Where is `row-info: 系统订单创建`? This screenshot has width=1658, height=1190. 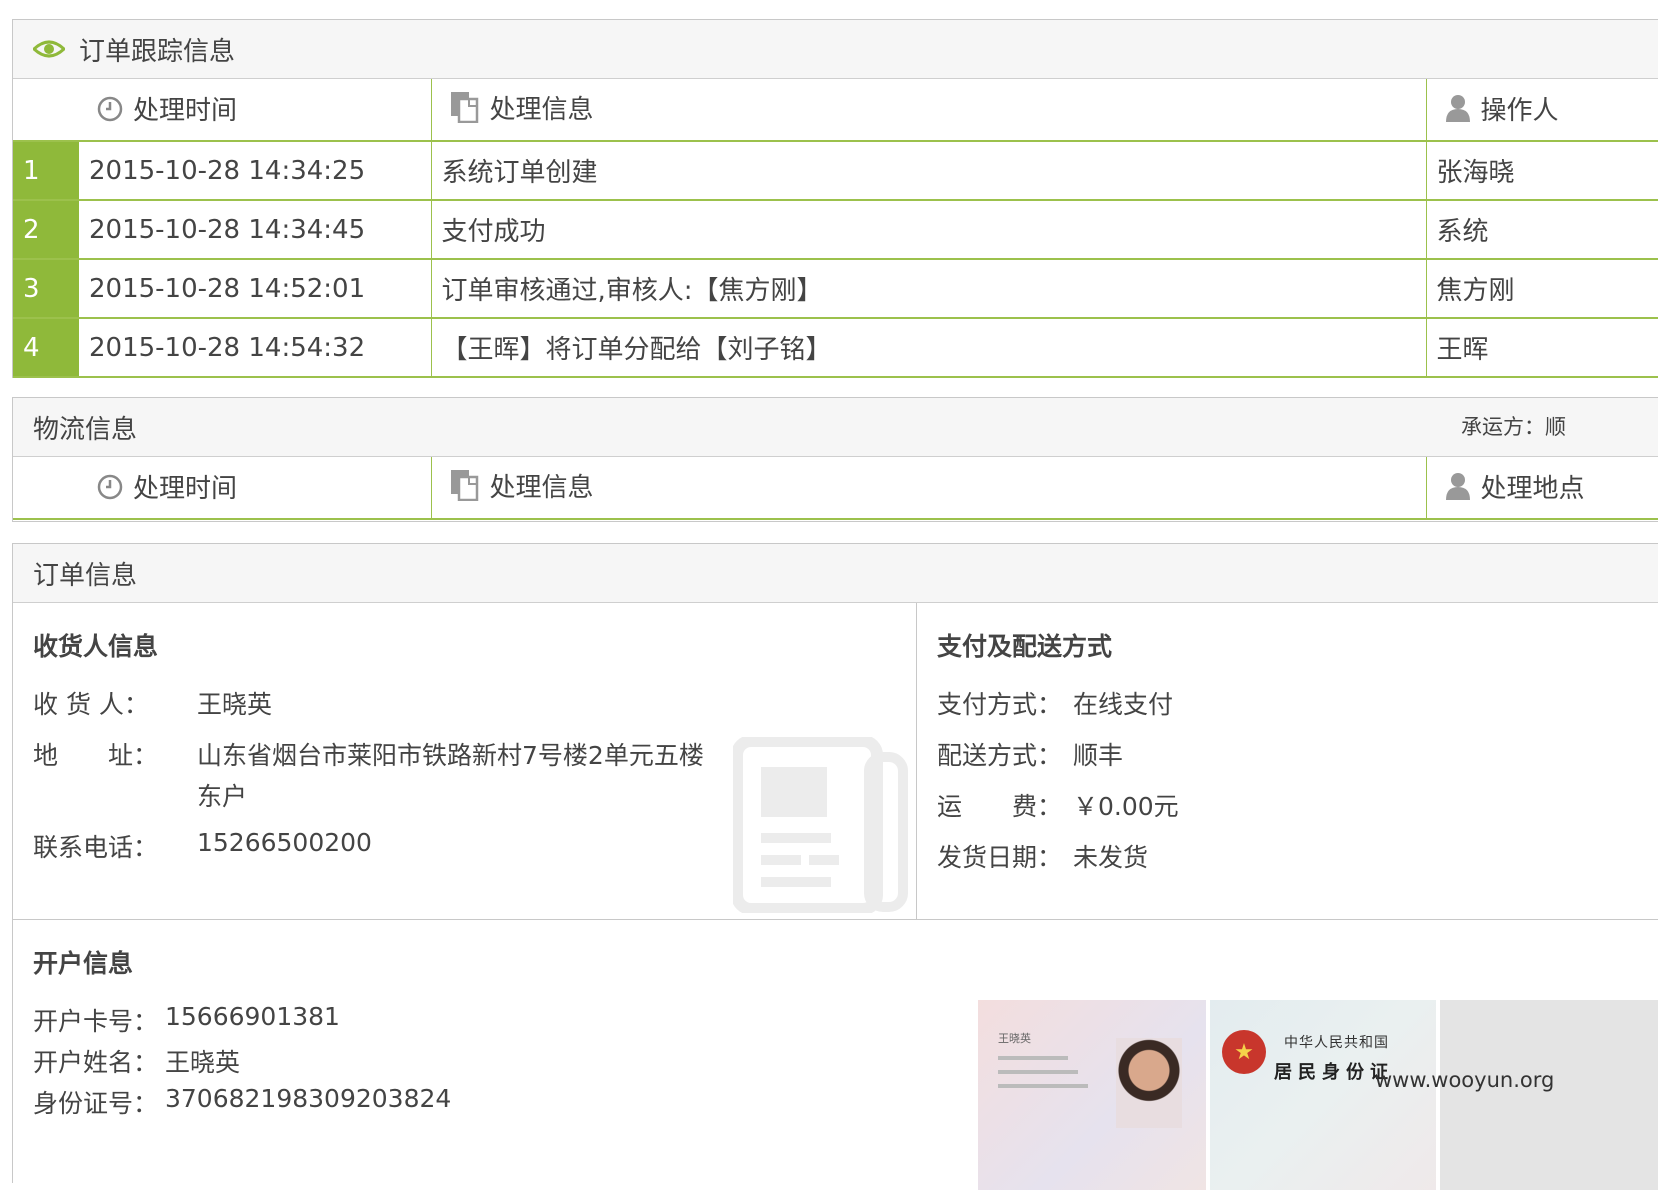 row-info: 系统订单创建 is located at coordinates (929, 171).